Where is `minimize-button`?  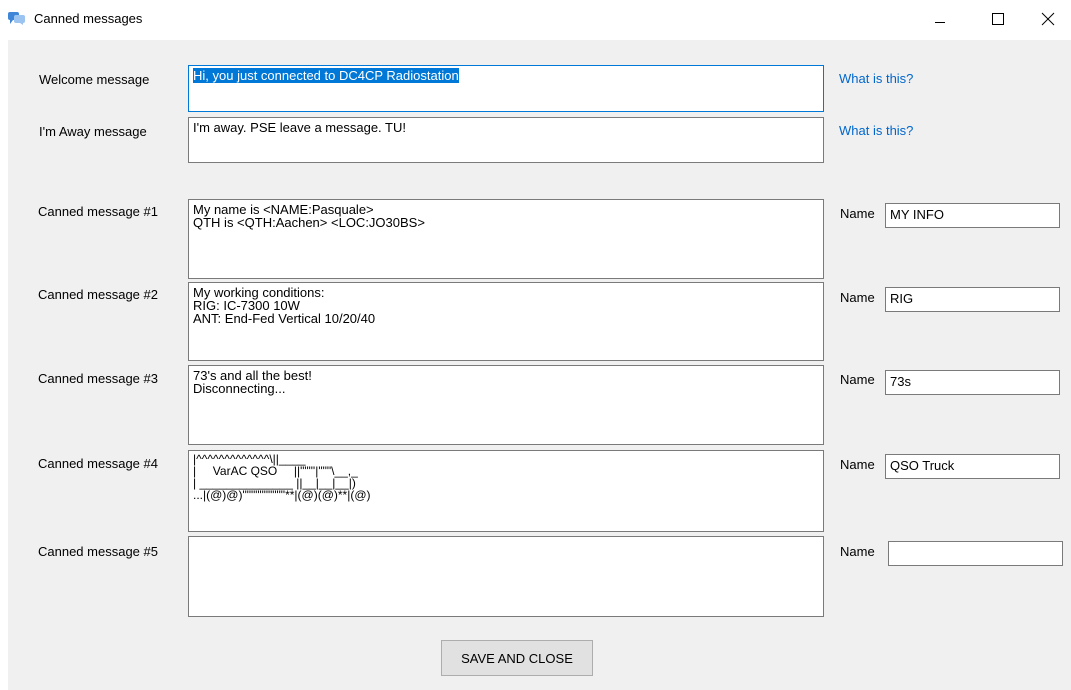 minimize-button is located at coordinates (940, 19).